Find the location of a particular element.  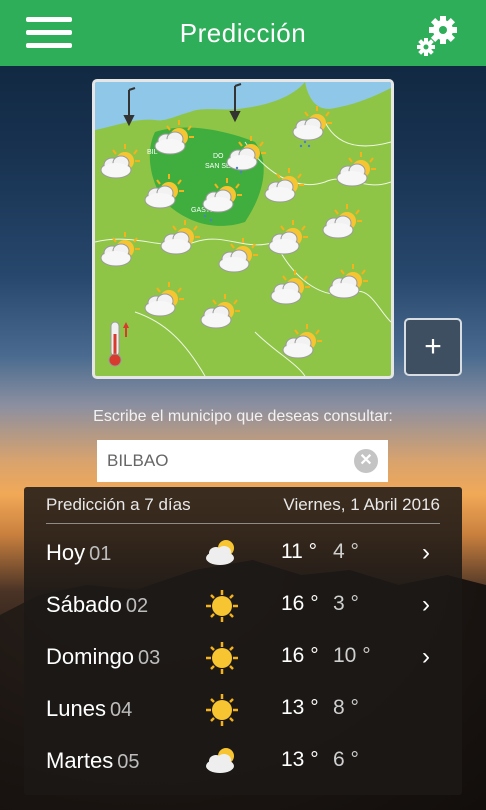

forecast-row-lunes: Lunes 04 13 ° 8 ° is located at coordinates (243, 710).